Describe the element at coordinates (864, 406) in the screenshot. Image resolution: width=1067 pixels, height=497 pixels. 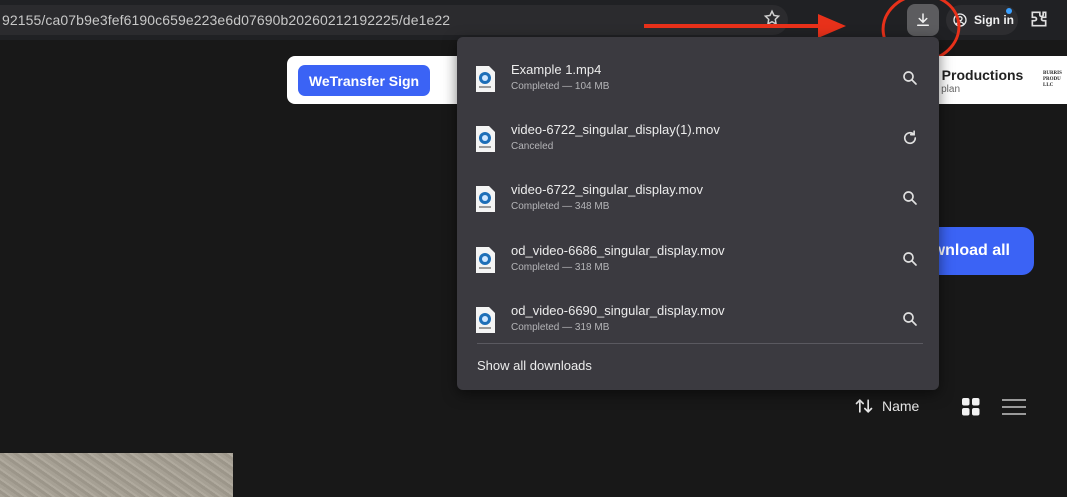
I see `sort-icon` at that location.